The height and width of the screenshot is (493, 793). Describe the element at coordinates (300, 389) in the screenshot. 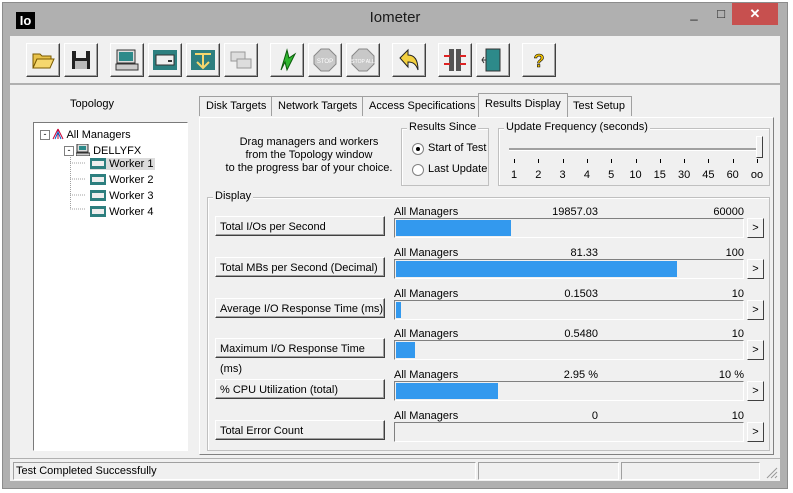

I see `metric-select-button: % CPU Utilization (total)` at that location.